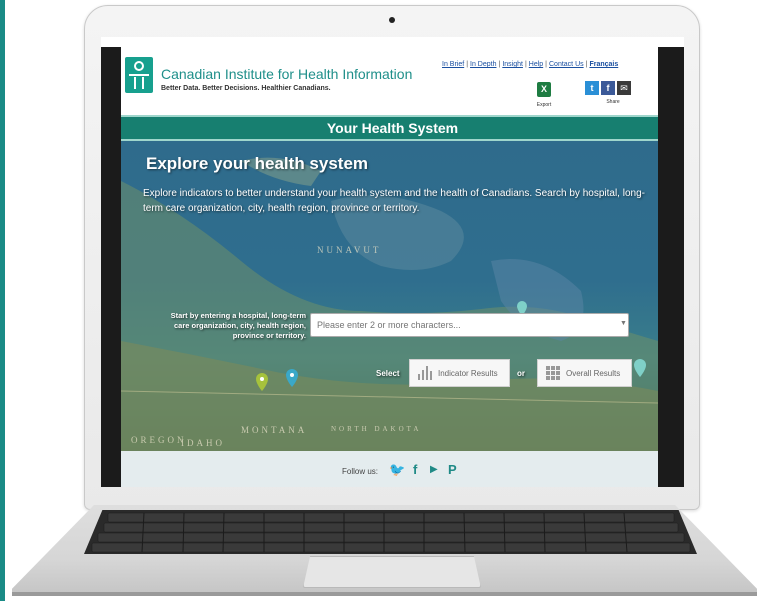 The image size is (763, 601). Describe the element at coordinates (610, 98) in the screenshot. I see `share-group: t f ✉ Share` at that location.